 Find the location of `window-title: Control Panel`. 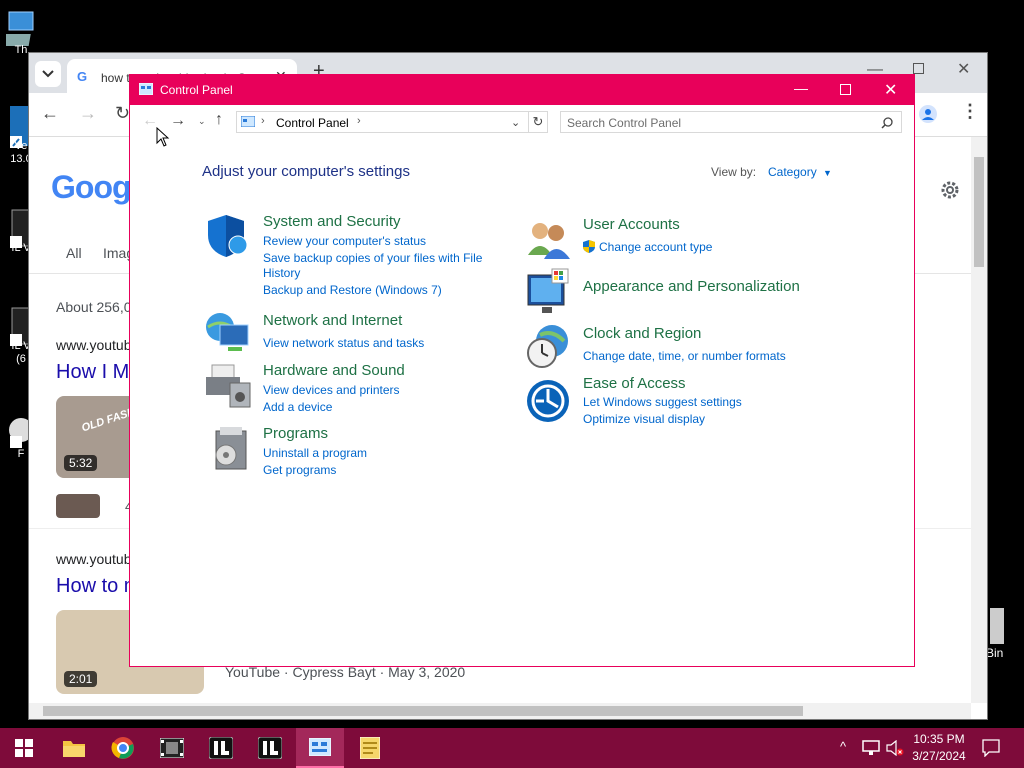

window-title: Control Panel is located at coordinates (196, 90).